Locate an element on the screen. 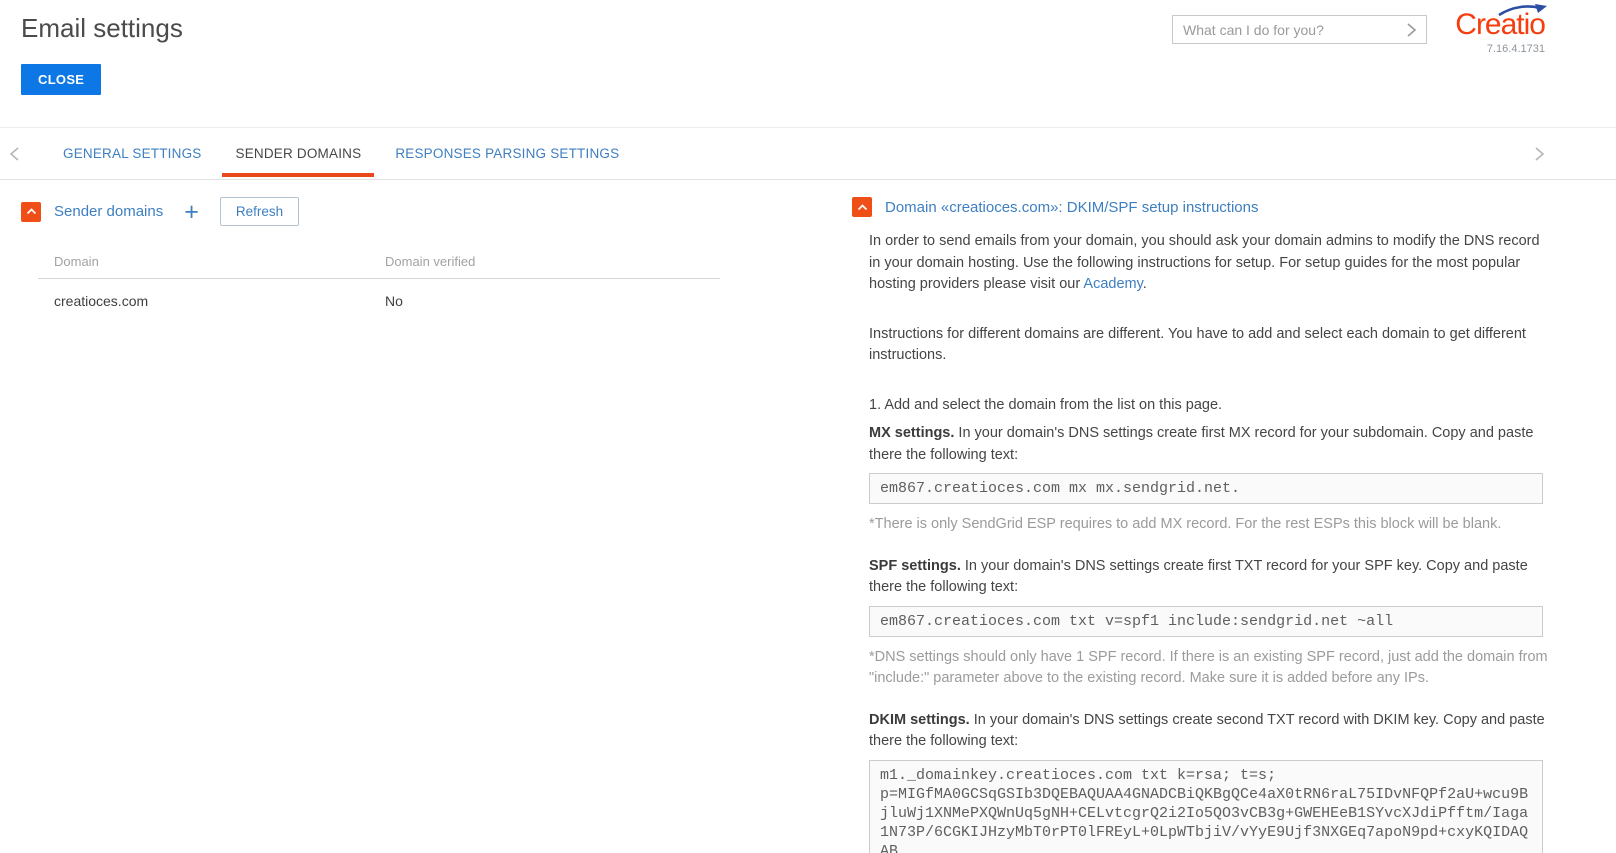 This screenshot has height=853, width=1616. add-domain-button: + is located at coordinates (191, 211).